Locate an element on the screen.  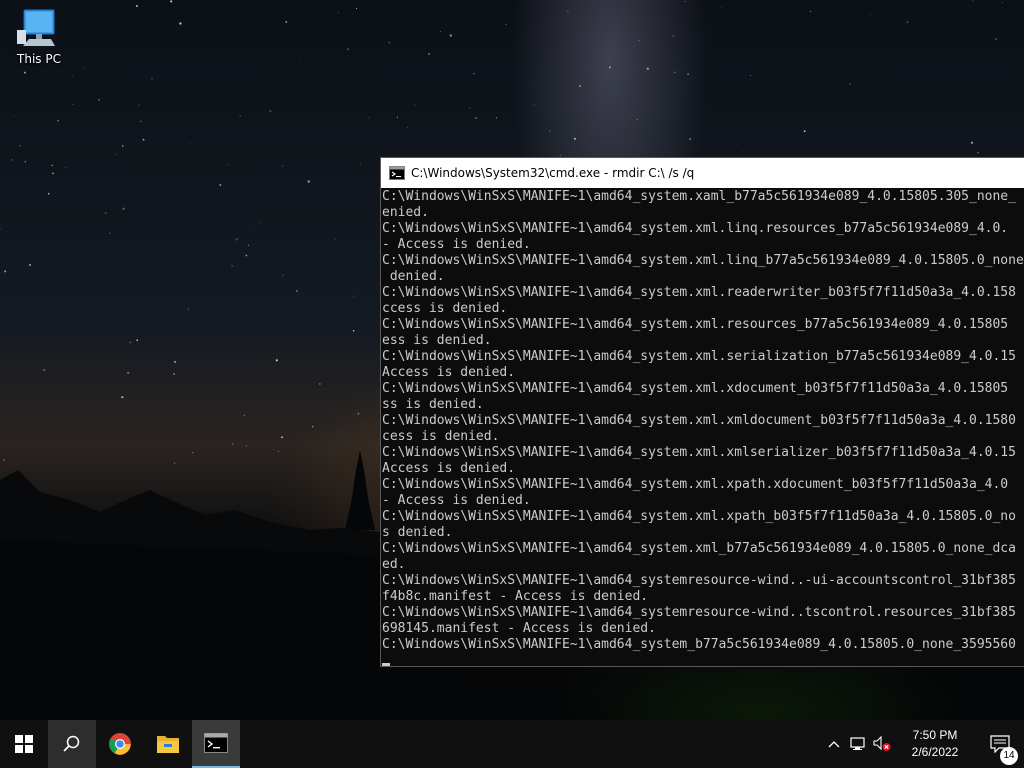
action-center-button: 14 is located at coordinates (1000, 744).